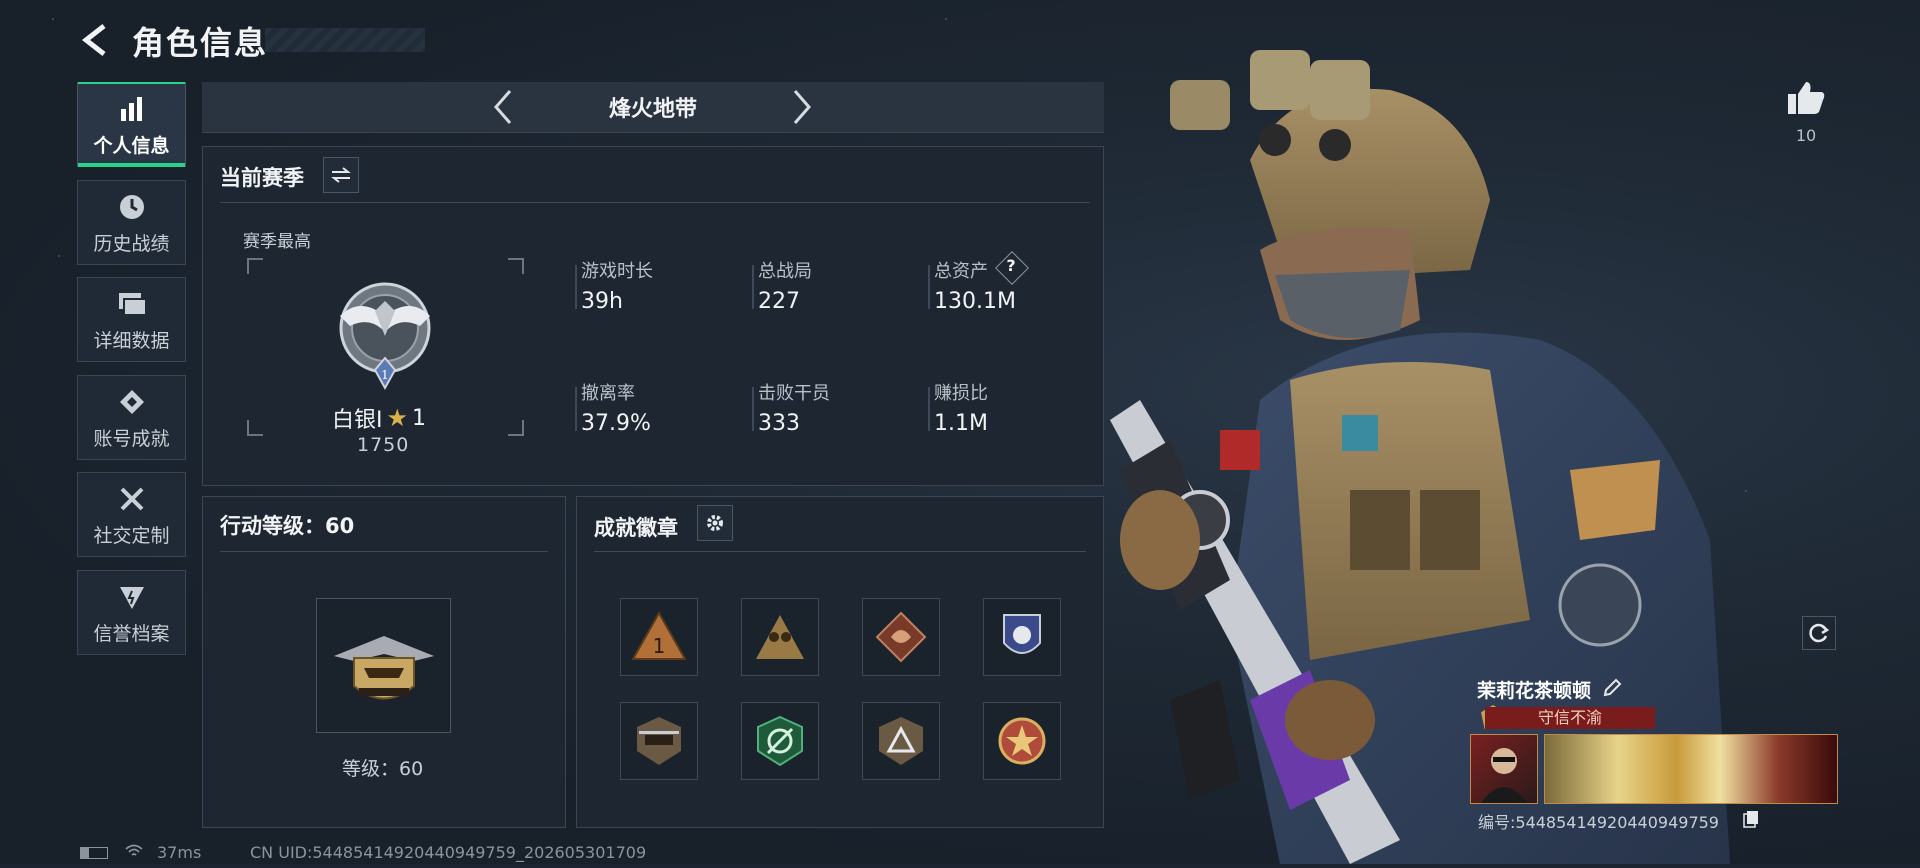 Image resolution: width=1920 pixels, height=868 pixels. I want to click on player-id: 编号:5448541492044094975​9, so click(1598, 822).